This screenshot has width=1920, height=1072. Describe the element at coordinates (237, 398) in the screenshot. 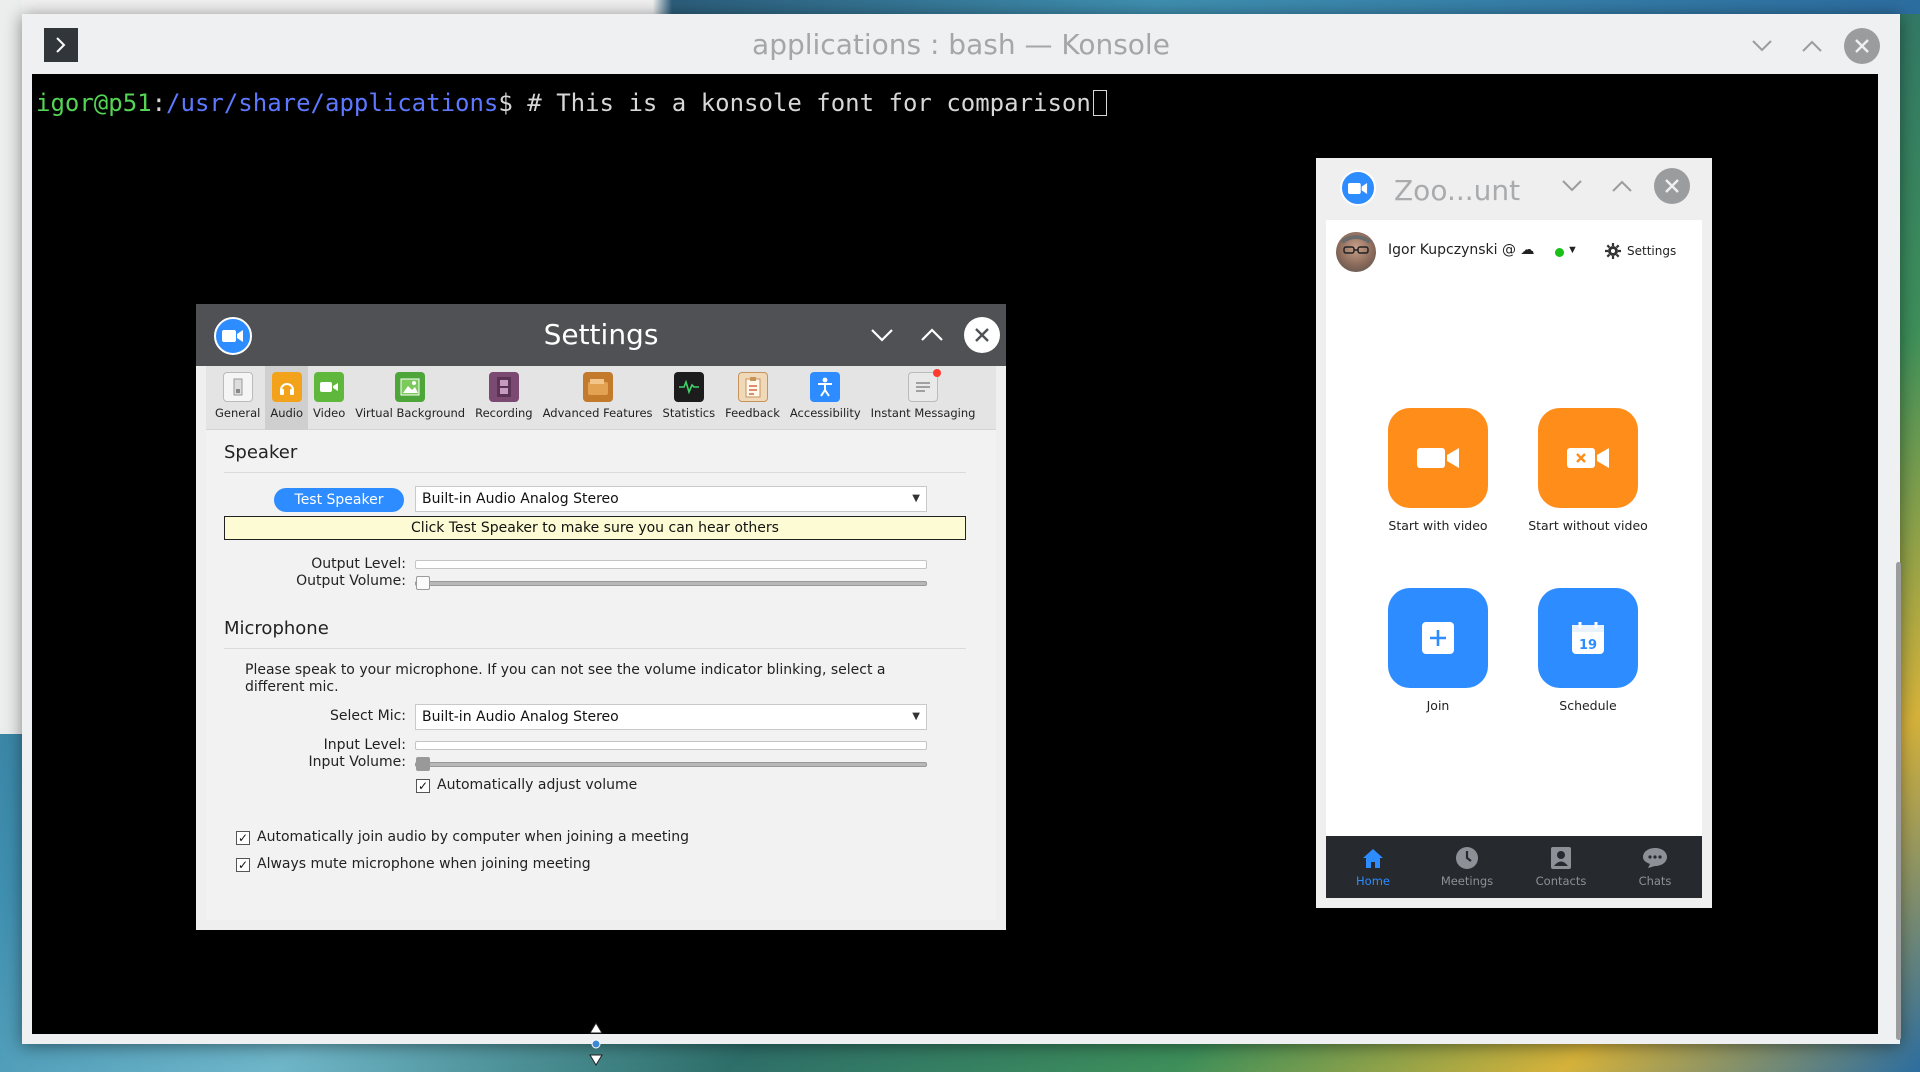

I see `tab-general: General` at that location.